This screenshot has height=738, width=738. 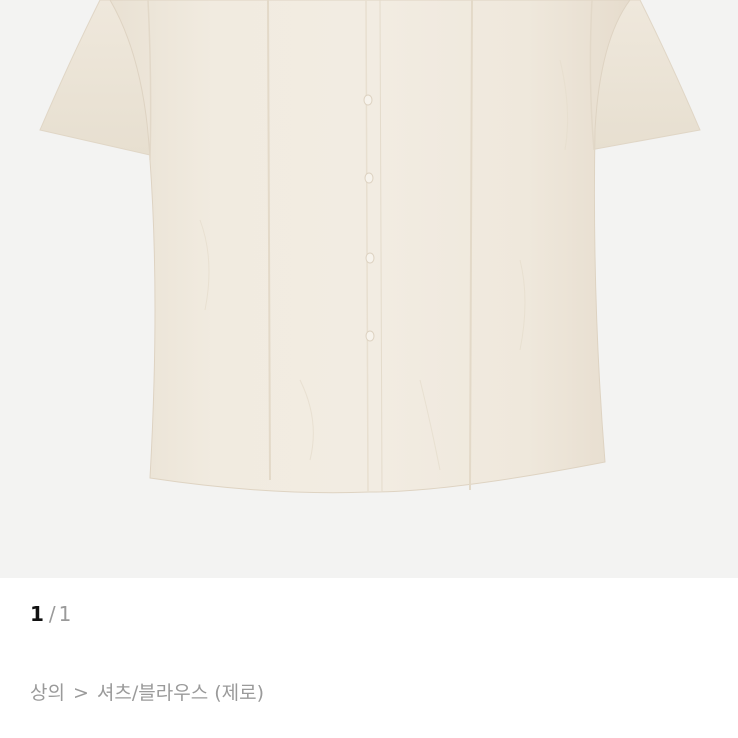 What do you see at coordinates (37, 614) in the screenshot?
I see `pager-current: 1` at bounding box center [37, 614].